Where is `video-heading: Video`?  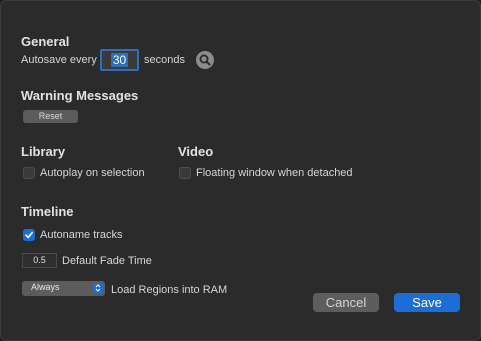
video-heading: Video is located at coordinates (196, 151).